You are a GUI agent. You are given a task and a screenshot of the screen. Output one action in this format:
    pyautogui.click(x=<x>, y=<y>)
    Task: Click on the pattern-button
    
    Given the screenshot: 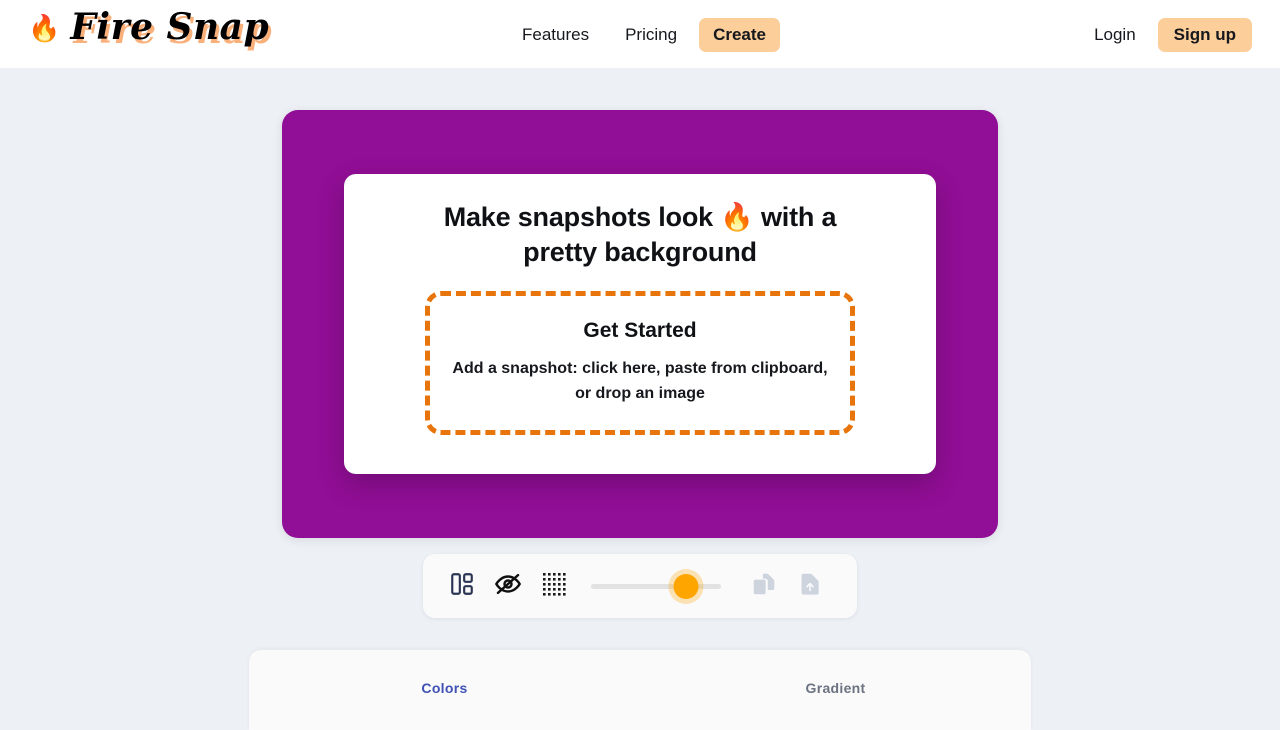 What is the action you would take?
    pyautogui.click(x=554, y=586)
    